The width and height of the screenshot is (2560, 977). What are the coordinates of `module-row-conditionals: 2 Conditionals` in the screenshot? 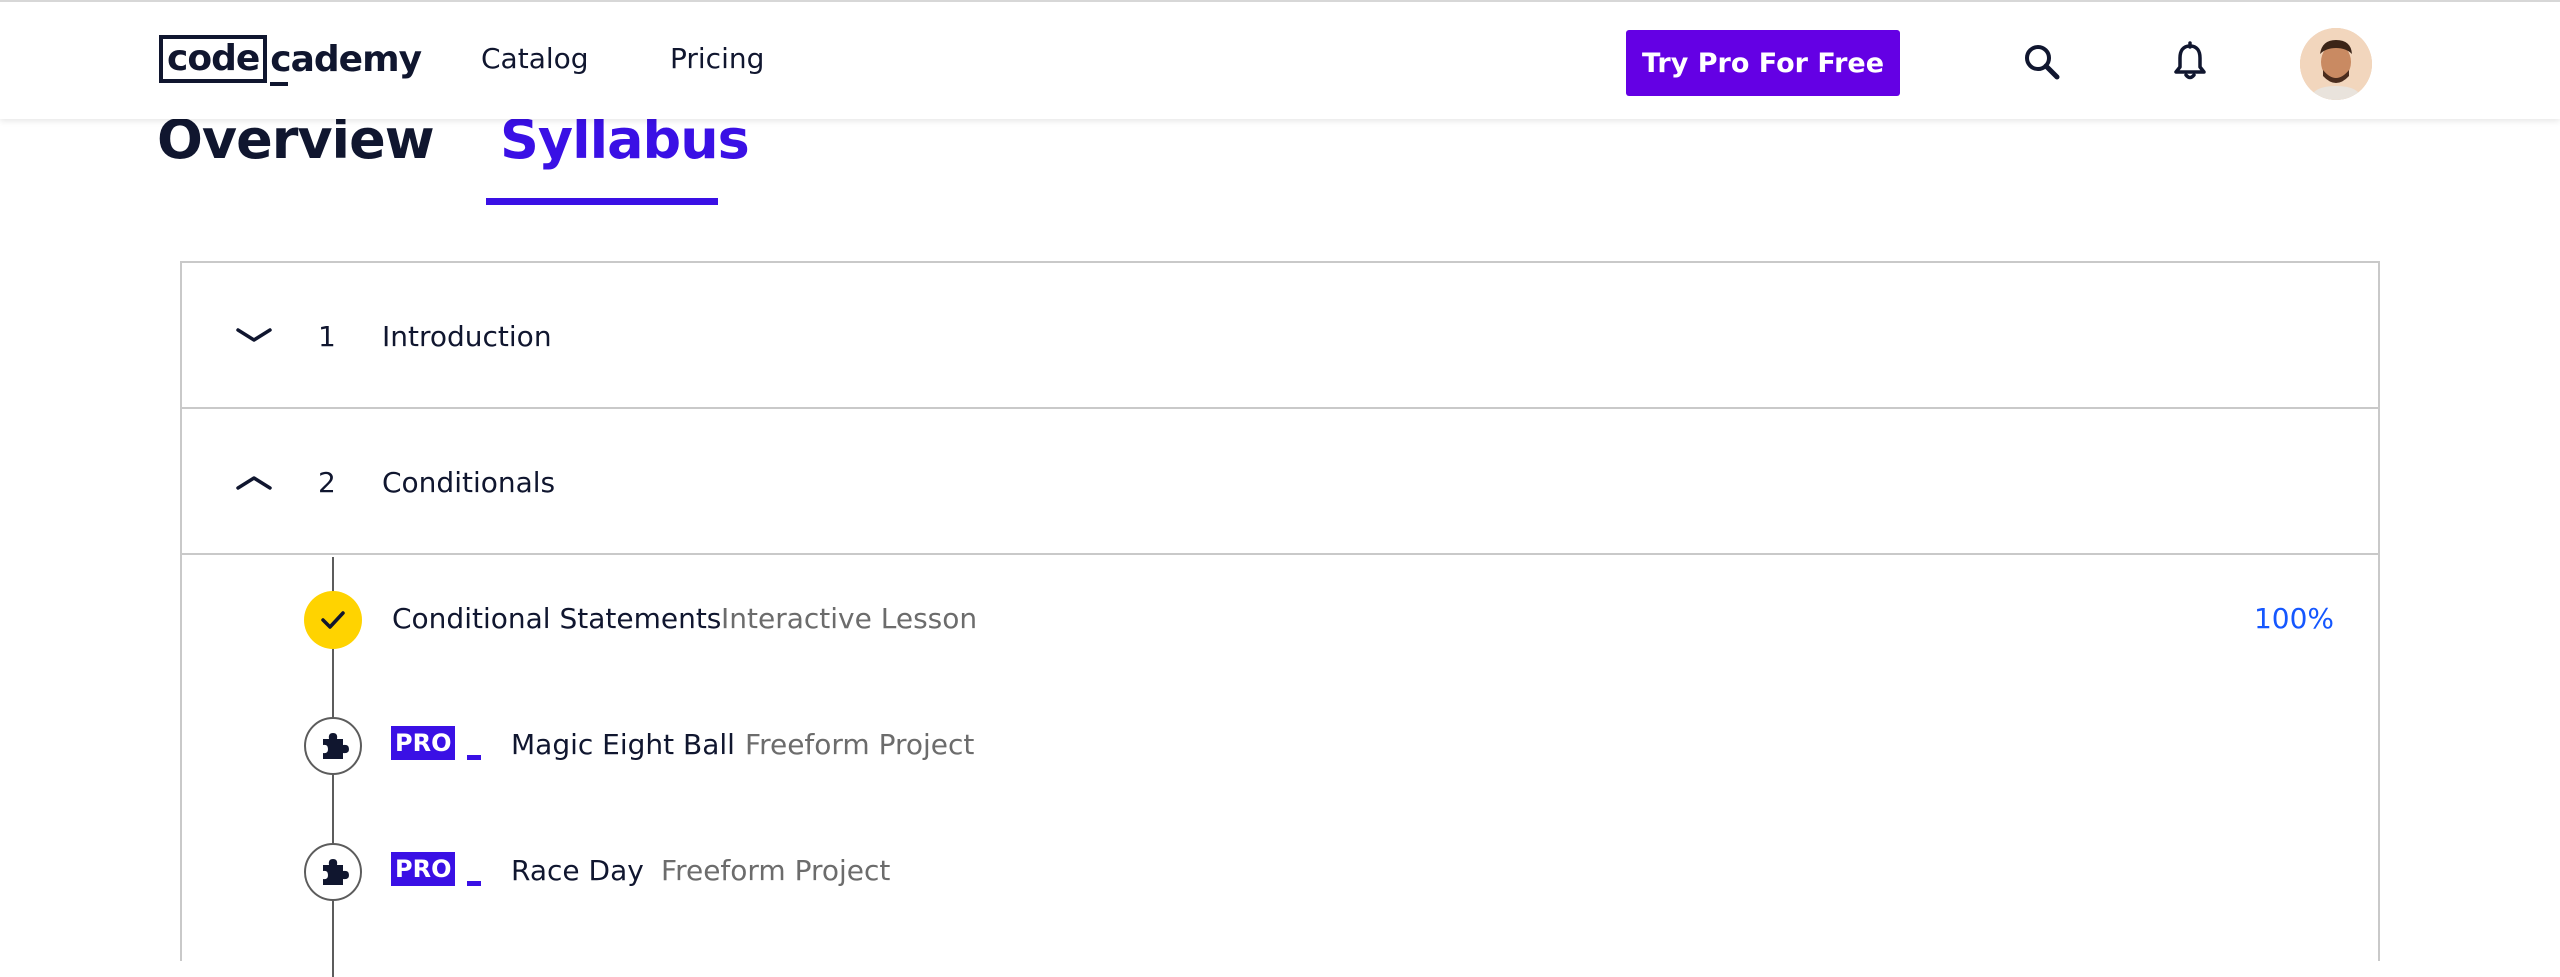 It's located at (1280, 482).